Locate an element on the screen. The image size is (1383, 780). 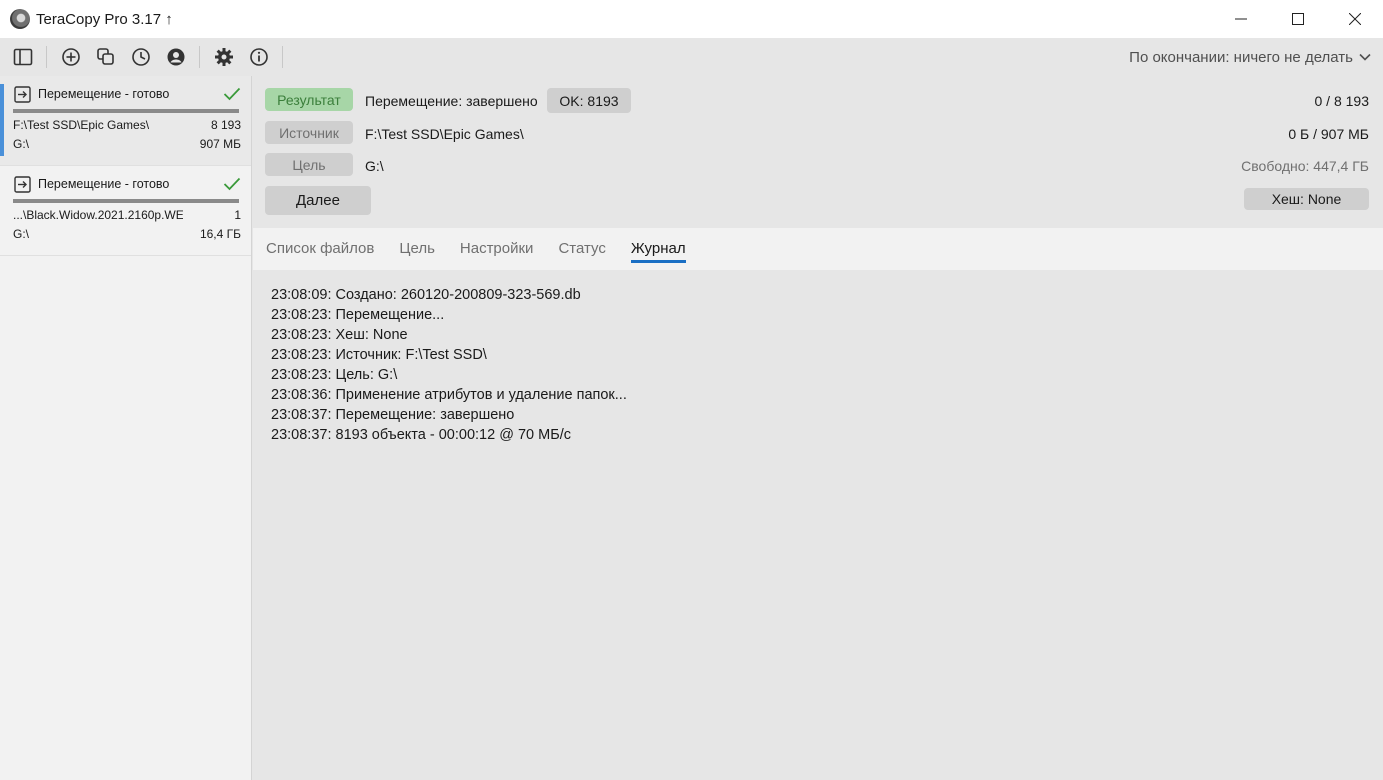
settings-button is located at coordinates (223, 57).